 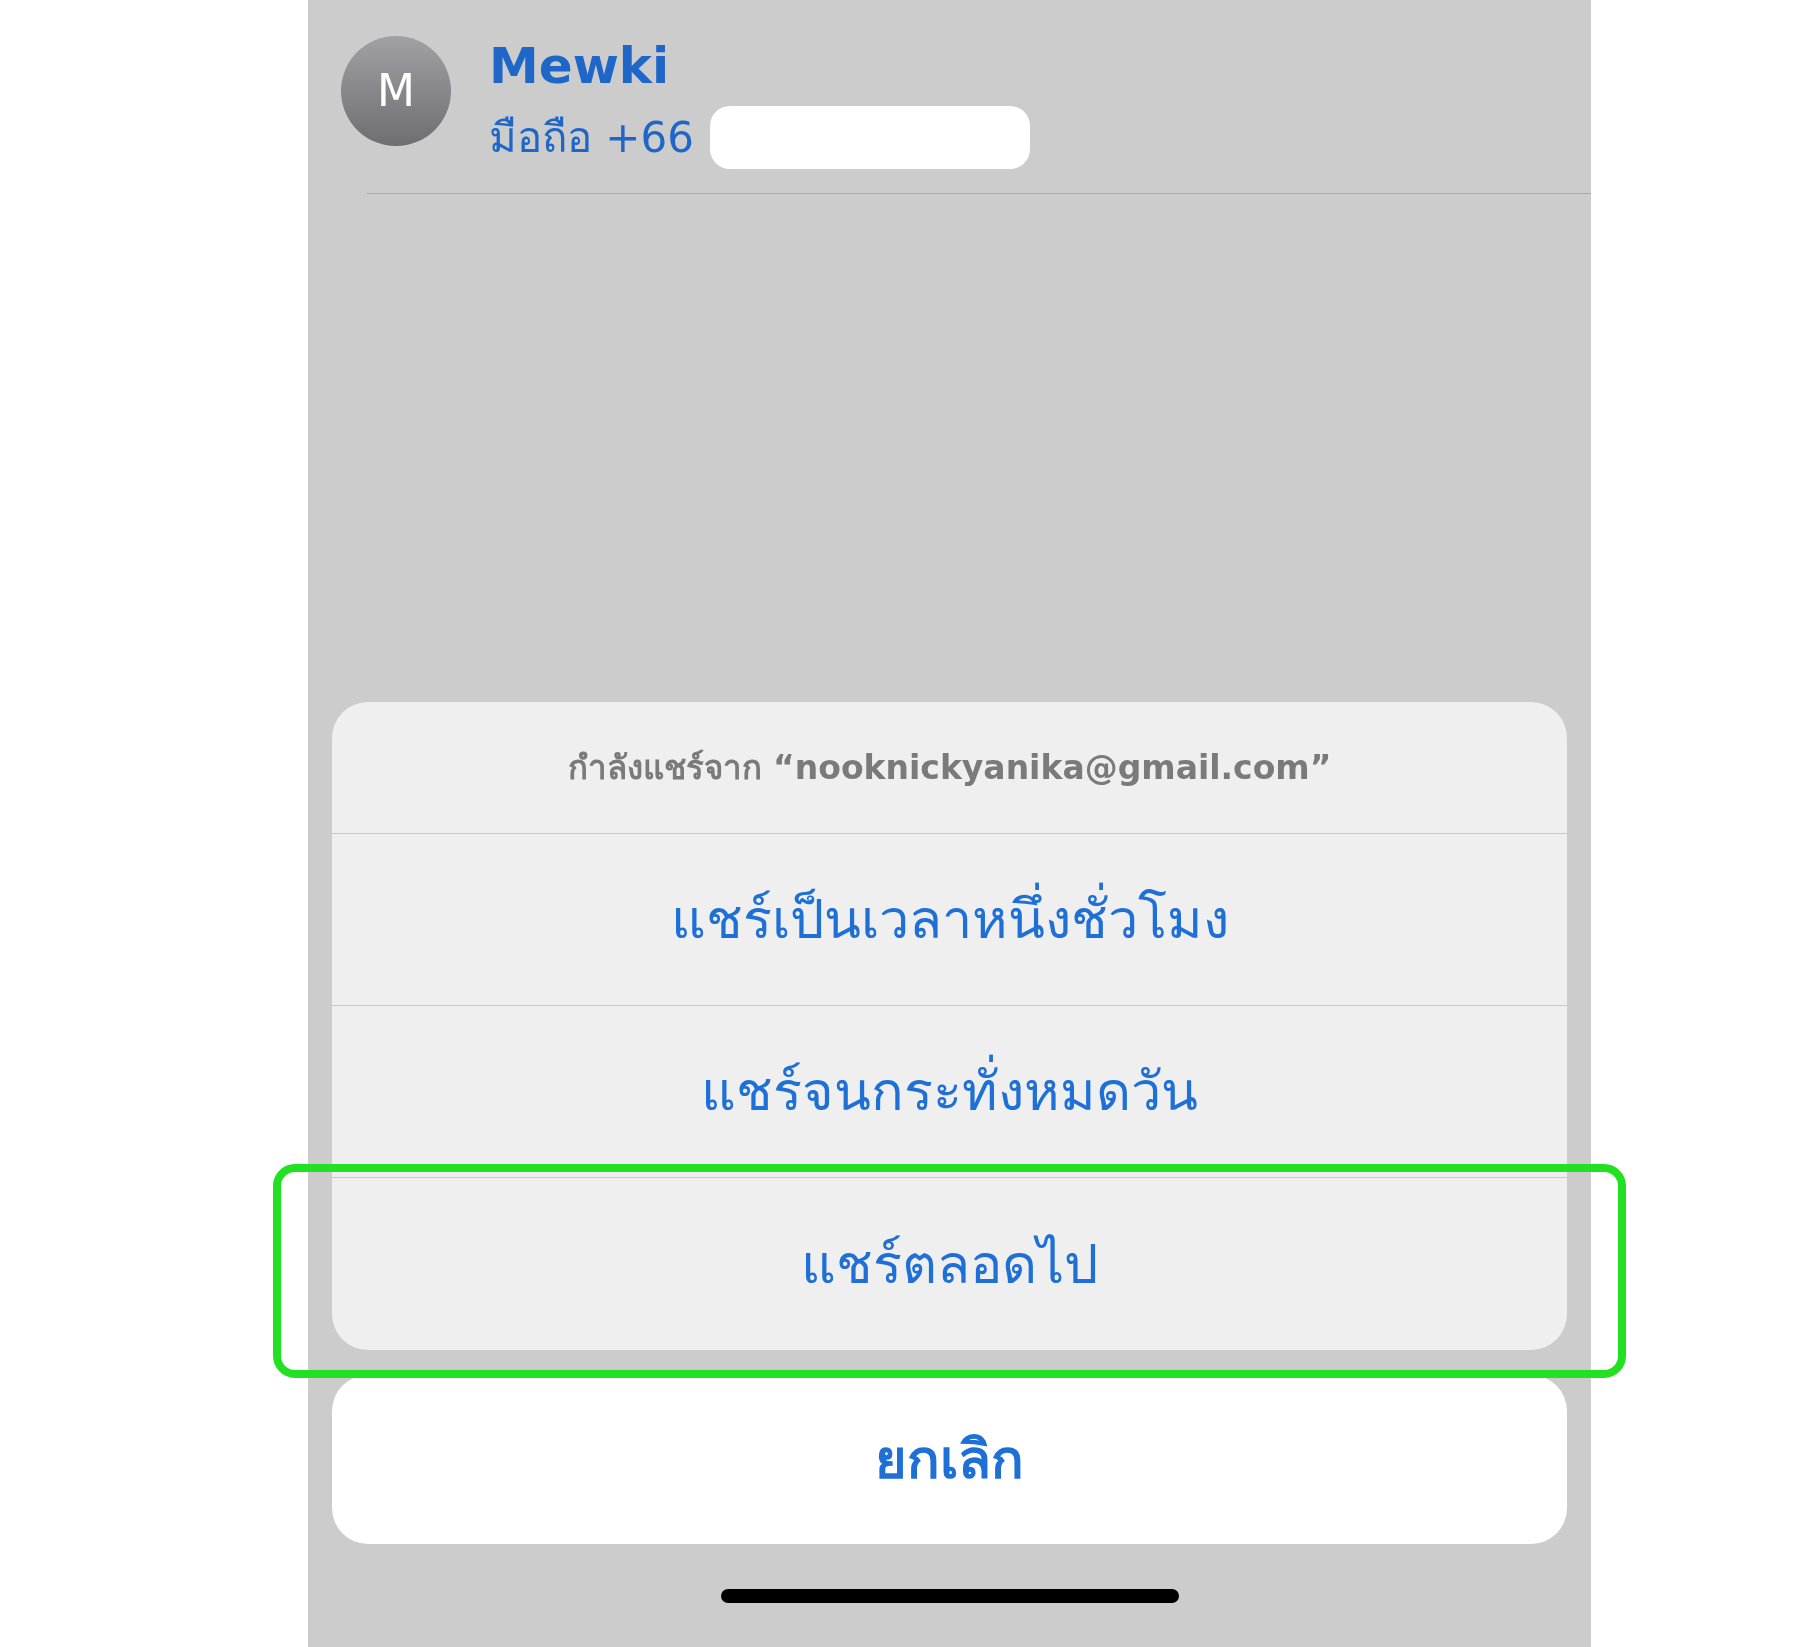 What do you see at coordinates (949, 920) in the screenshot?
I see `share-option: แชร์เป็นเวลาหนึ่งชั่วโมง` at bounding box center [949, 920].